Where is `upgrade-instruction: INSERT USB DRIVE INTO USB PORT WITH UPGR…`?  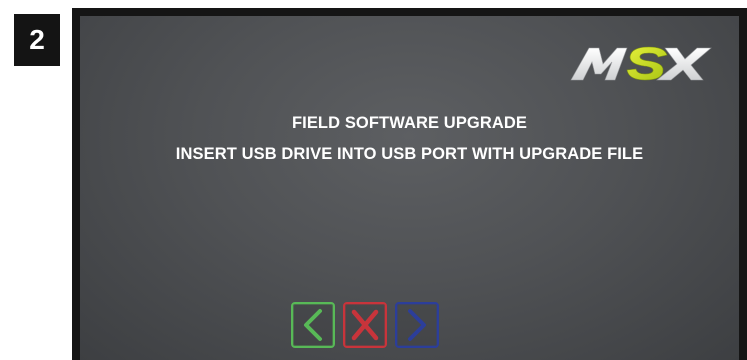 upgrade-instruction: INSERT USB DRIVE INTO USB PORT WITH UPGR… is located at coordinates (409, 154).